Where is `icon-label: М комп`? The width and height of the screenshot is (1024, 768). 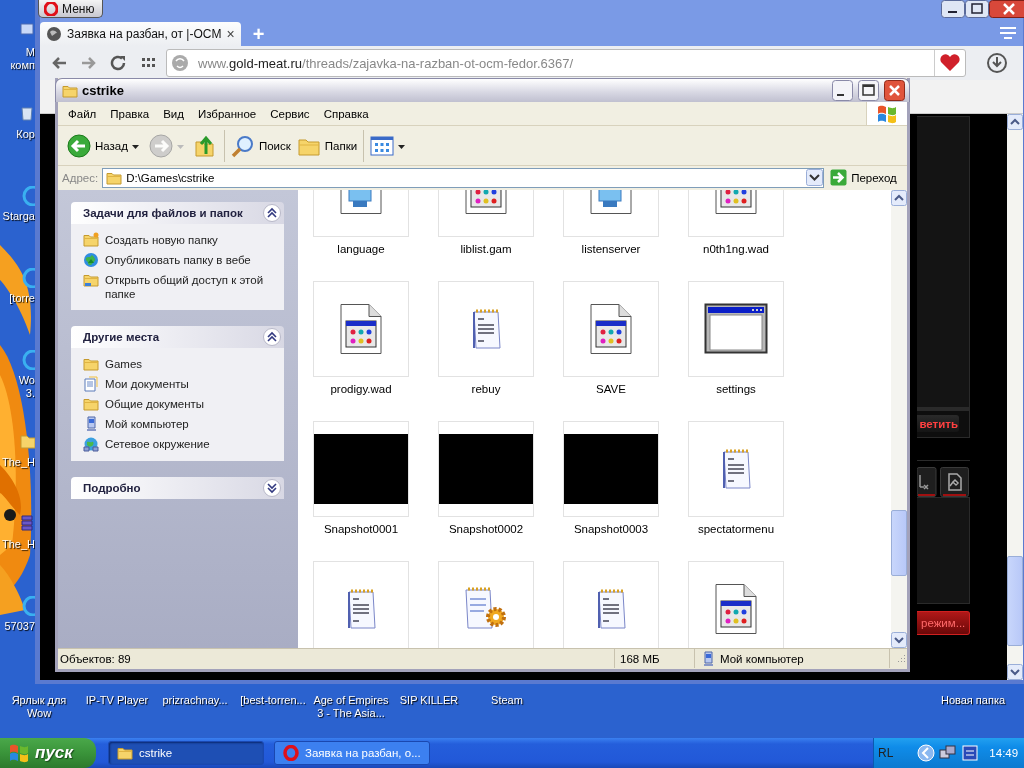
icon-label: М комп is located at coordinates (22, 59).